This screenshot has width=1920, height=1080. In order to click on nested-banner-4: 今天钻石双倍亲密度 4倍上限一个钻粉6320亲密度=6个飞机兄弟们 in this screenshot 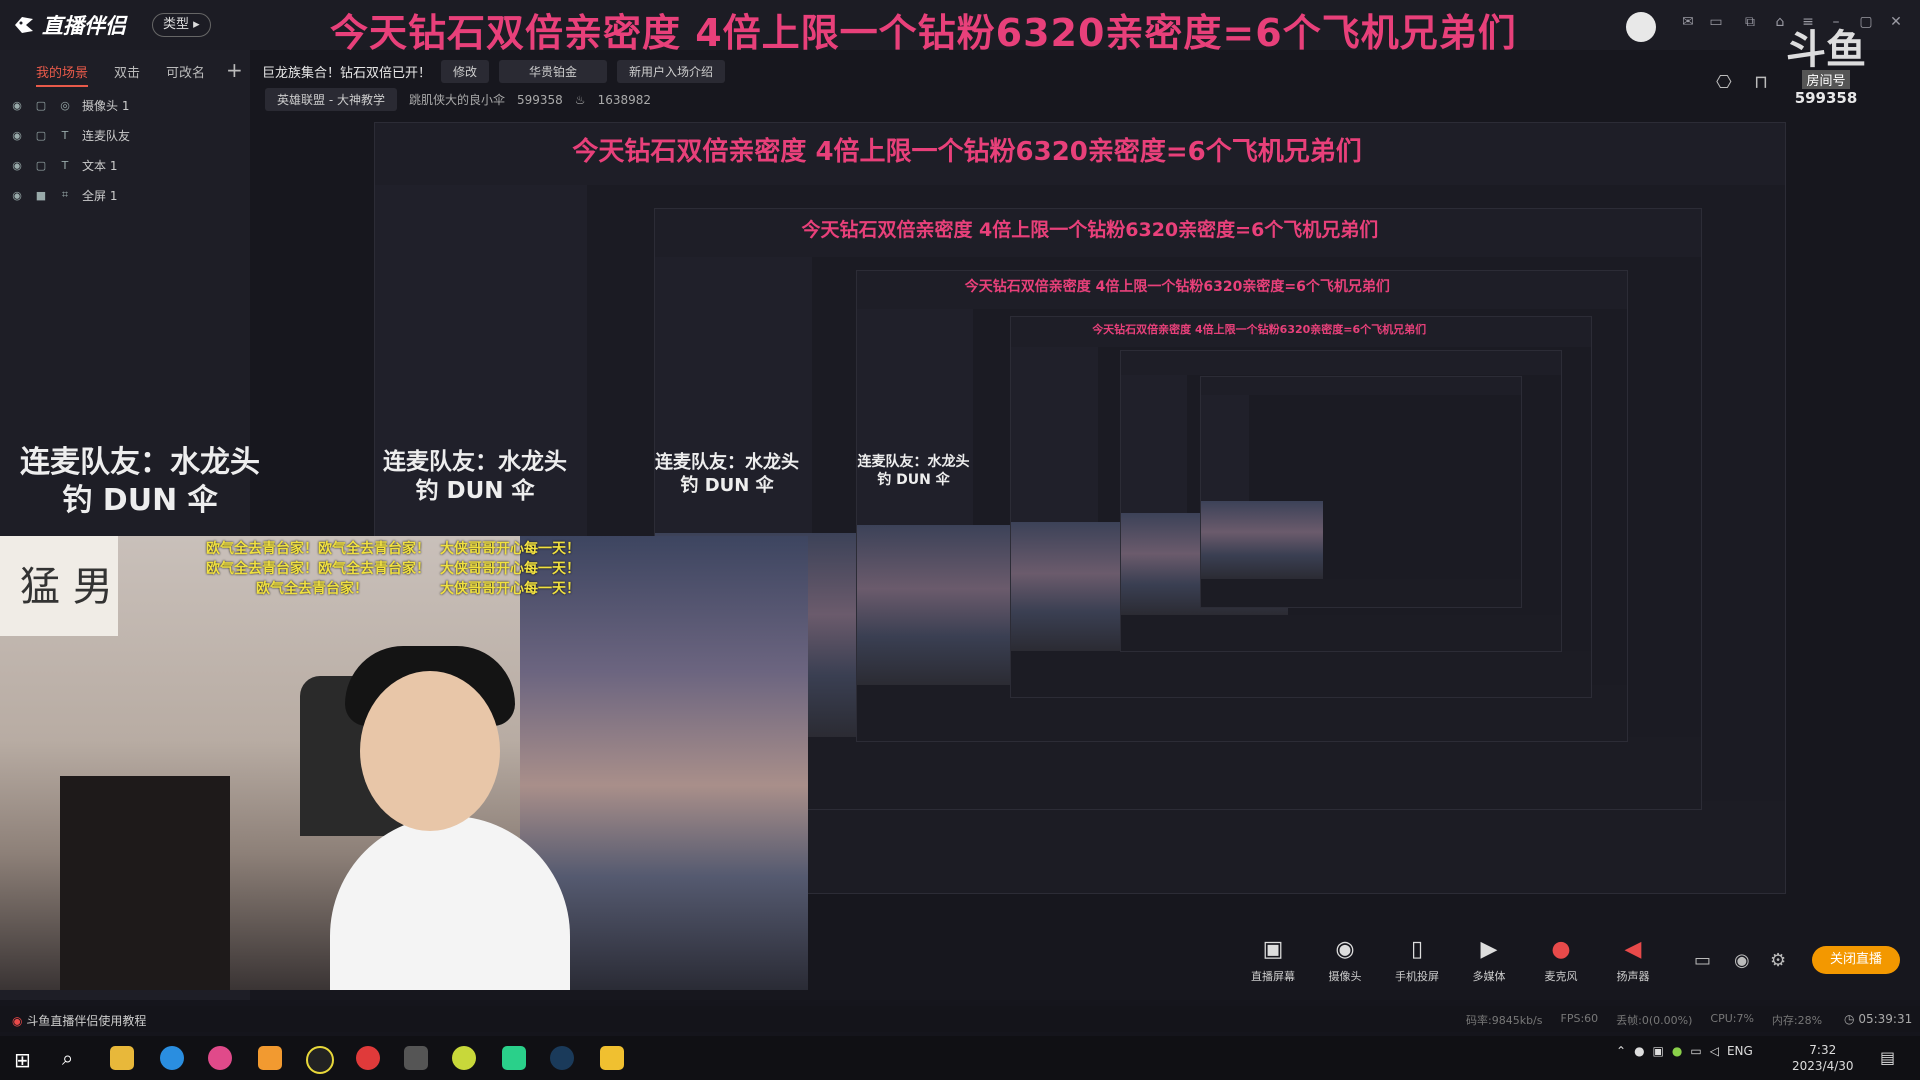, I will do `click(1259, 329)`.